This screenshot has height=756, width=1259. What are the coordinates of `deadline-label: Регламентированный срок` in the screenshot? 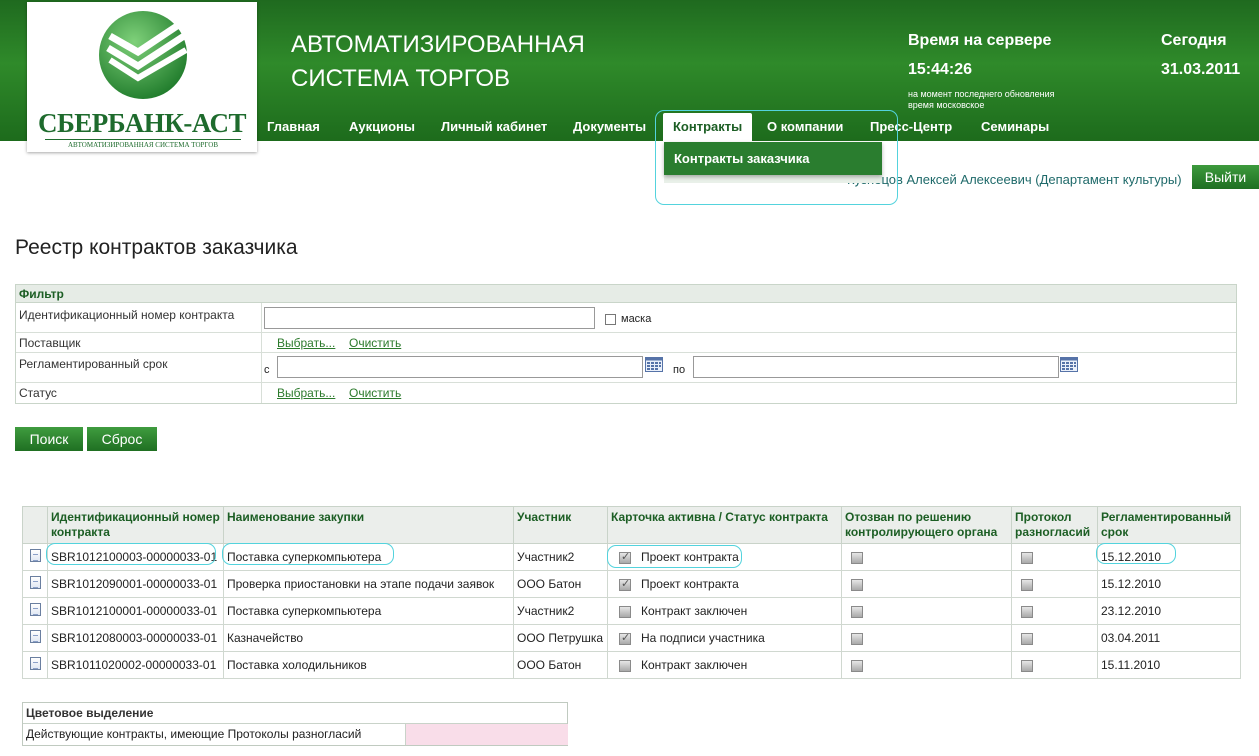 It's located at (93, 364).